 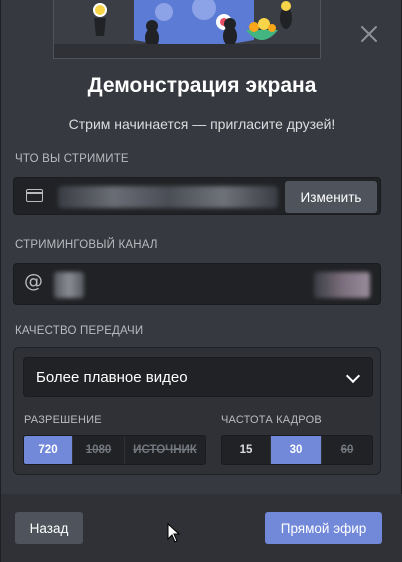 What do you see at coordinates (198, 377) in the screenshot?
I see `quality-preset-select: Более плавное видео` at bounding box center [198, 377].